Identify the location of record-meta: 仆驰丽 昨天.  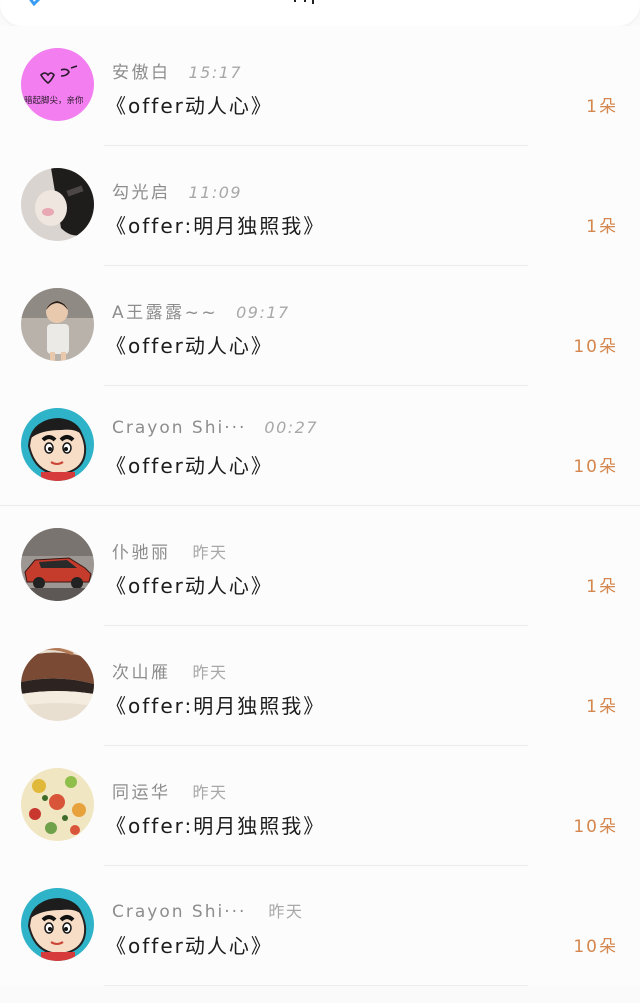
(170, 550).